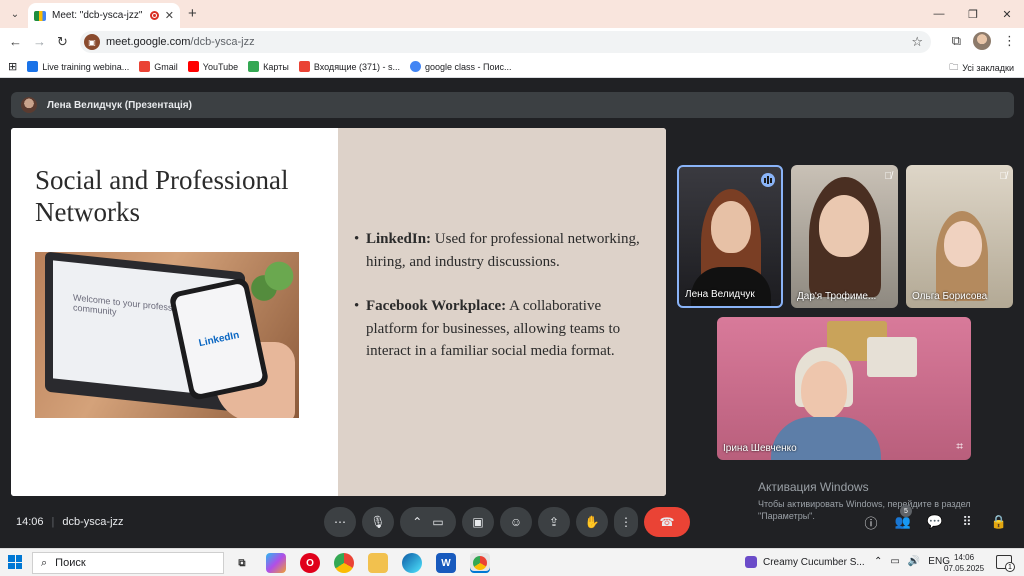  Describe the element at coordinates (505, 42) in the screenshot. I see `address-bar: ▣ meet.google.com/dcb-ysca-jzz ☆` at that location.